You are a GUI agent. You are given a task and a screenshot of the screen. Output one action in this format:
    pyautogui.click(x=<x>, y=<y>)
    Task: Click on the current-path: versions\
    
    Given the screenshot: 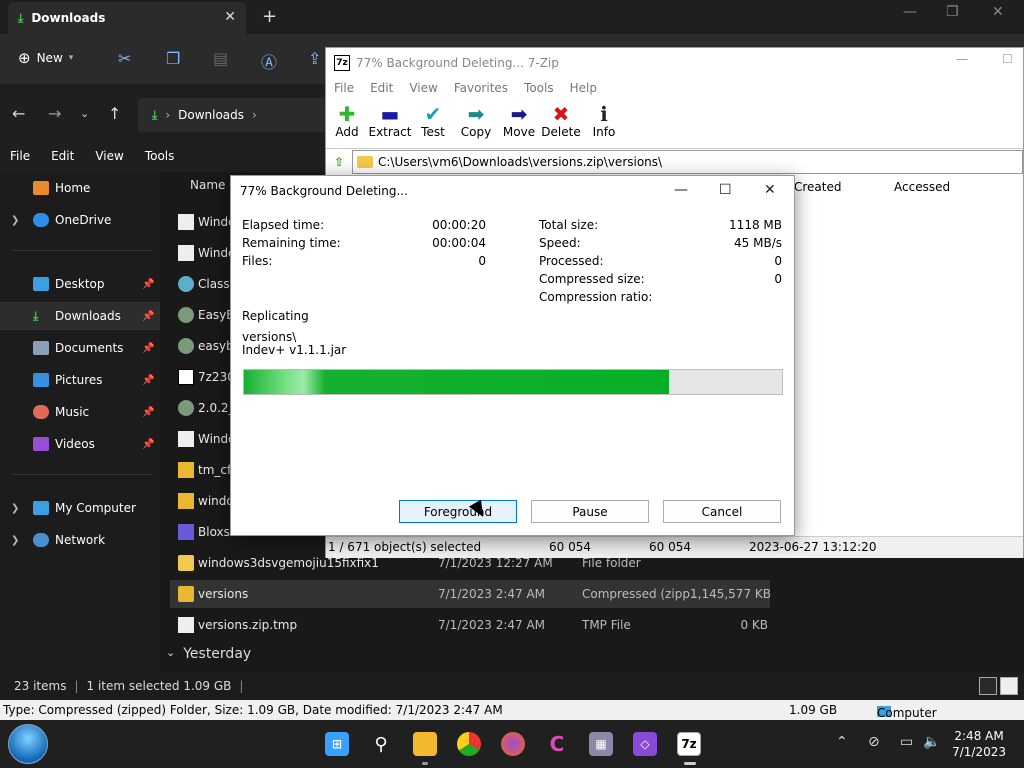 What is the action you would take?
    pyautogui.click(x=269, y=337)
    